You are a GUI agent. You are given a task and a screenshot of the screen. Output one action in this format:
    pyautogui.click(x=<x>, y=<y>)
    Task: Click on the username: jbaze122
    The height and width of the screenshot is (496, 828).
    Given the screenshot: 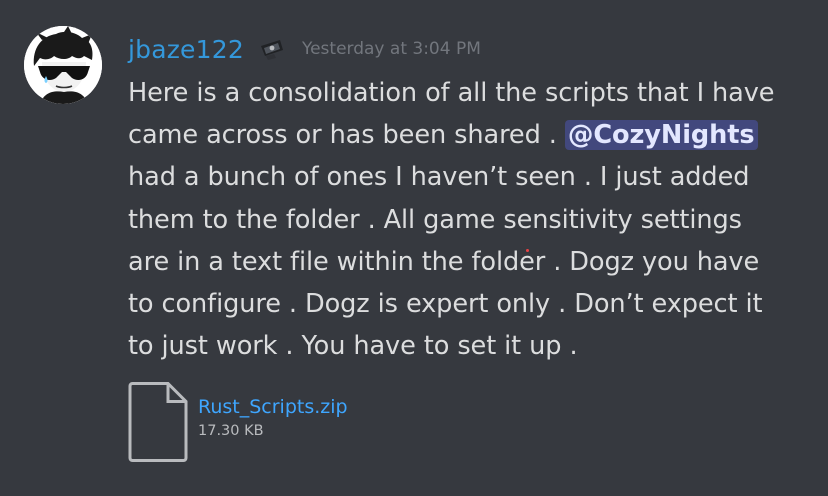 What is the action you would take?
    pyautogui.click(x=186, y=49)
    